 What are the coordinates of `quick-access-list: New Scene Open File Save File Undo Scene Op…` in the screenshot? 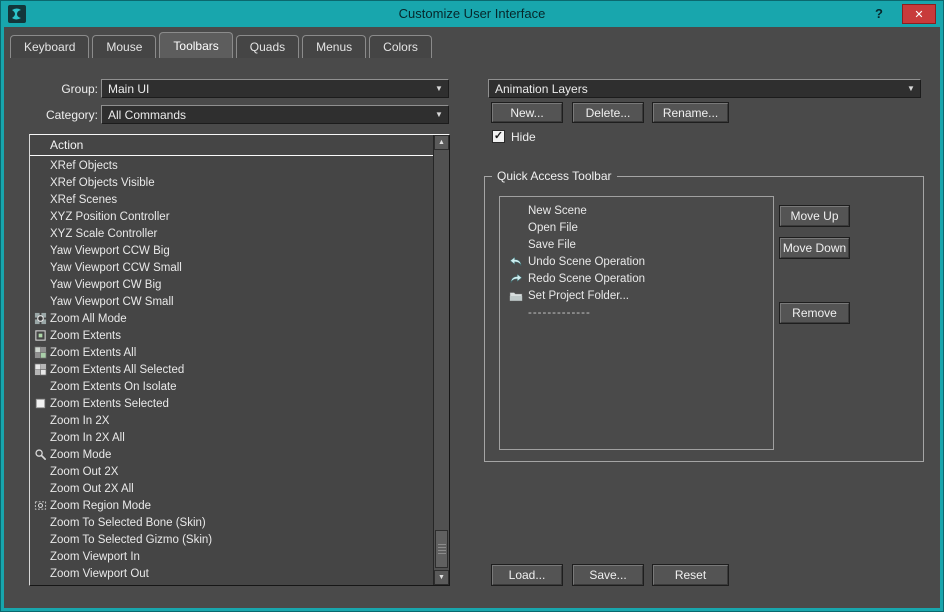 It's located at (636, 323).